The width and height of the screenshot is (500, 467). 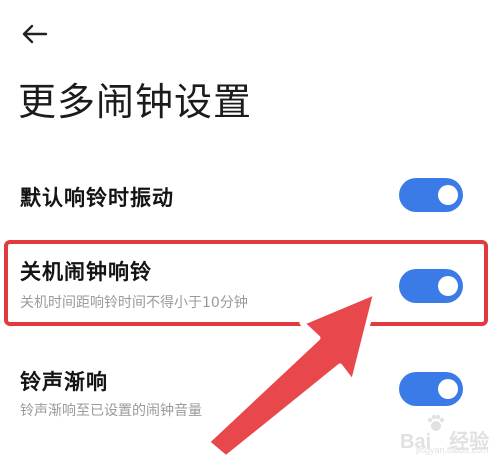 I want to click on watermark-url: jingyan.baidu.com, so click(x=452, y=450).